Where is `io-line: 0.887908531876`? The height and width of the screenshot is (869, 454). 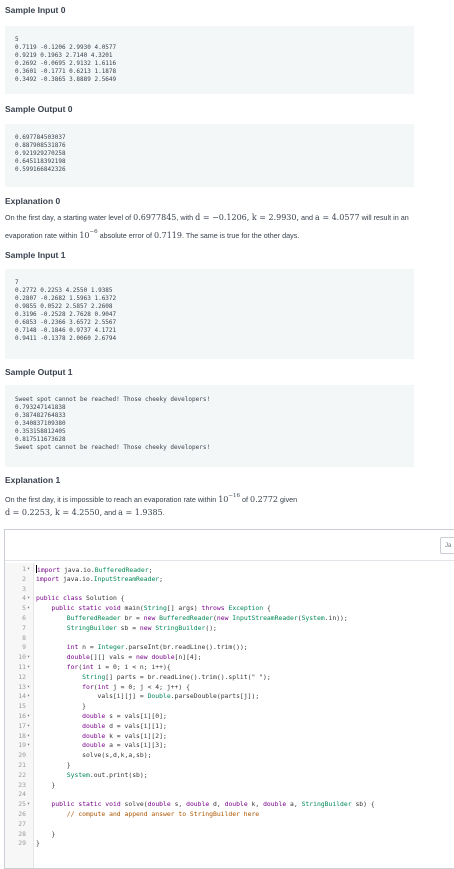
io-line: 0.887908531876 is located at coordinates (40, 145).